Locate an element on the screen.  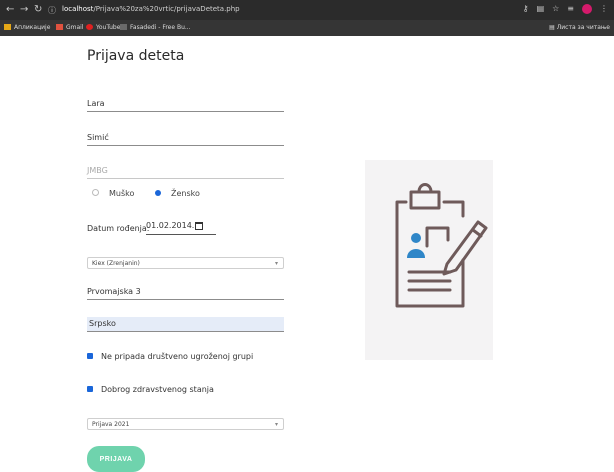
checkbox-good-health: Dobrog zdravstvenog stanja is located at coordinates (150, 389).